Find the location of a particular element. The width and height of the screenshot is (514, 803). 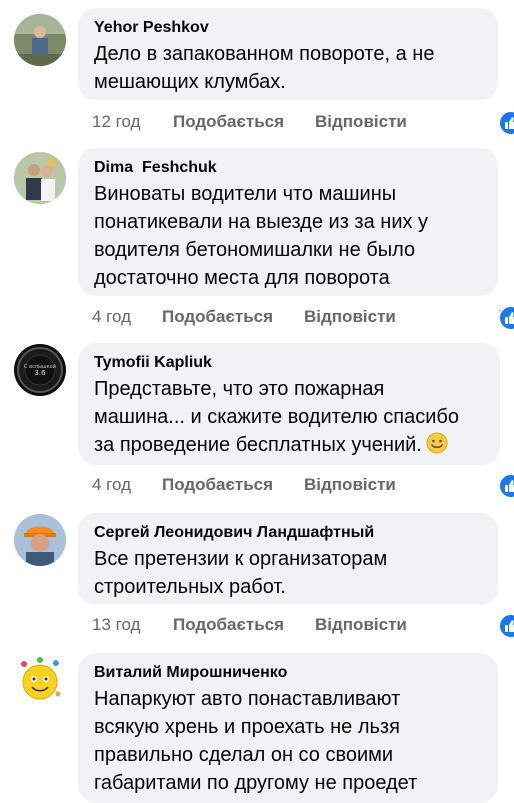

comment-author: Сергей Леонидович Ландшафтный is located at coordinates (288, 533).